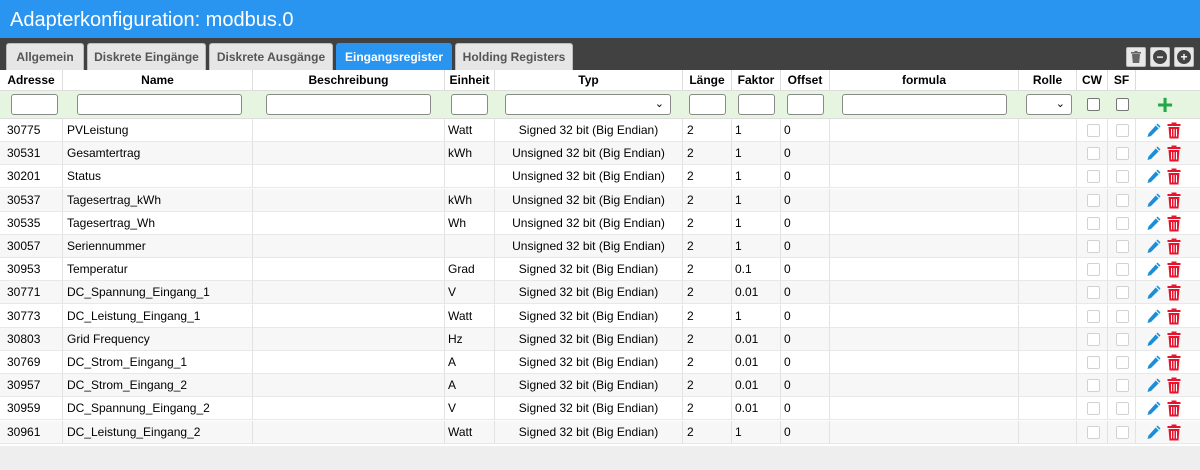  I want to click on filter-adresse-input, so click(34, 104).